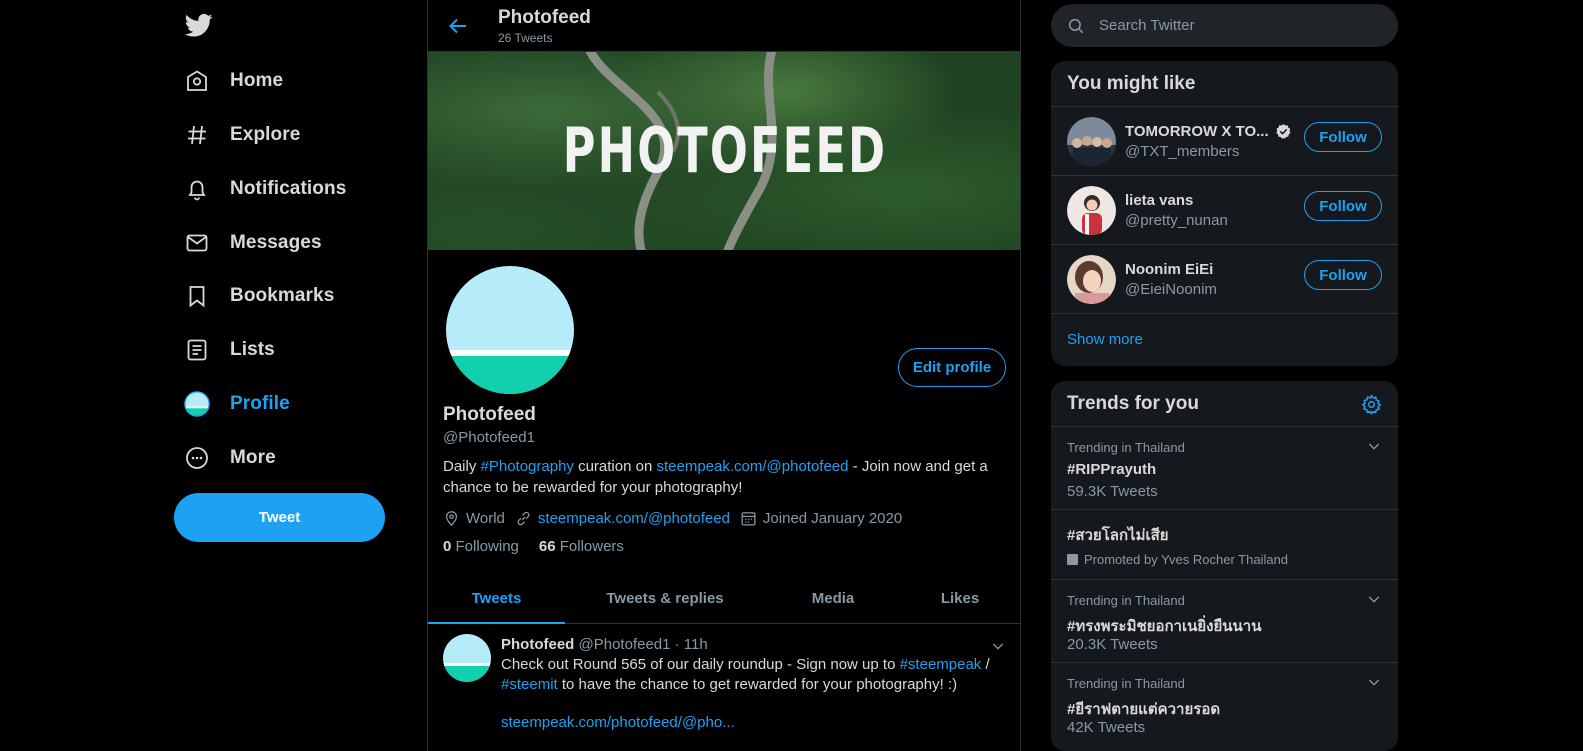  I want to click on nav-item-messages: Messages, so click(256, 243).